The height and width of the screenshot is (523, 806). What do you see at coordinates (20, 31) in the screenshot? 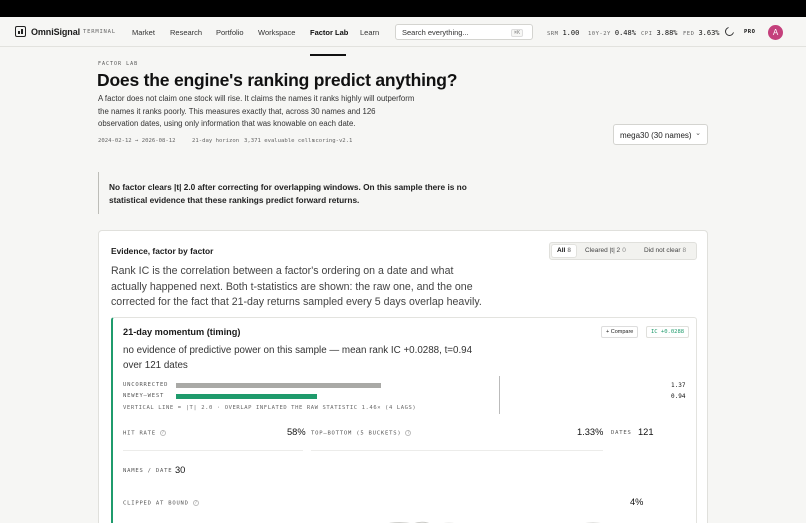
I see `logo-icon` at bounding box center [20, 31].